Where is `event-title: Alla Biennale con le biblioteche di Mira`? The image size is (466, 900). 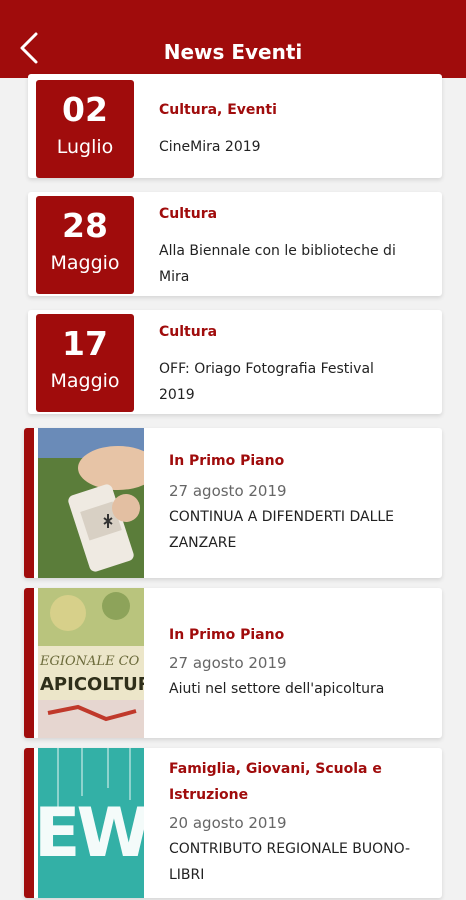 event-title: Alla Biennale con le biblioteche di Mira is located at coordinates (277, 264).